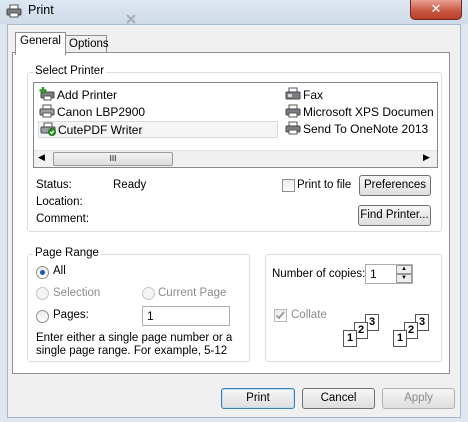 Image resolution: width=468 pixels, height=422 pixels. I want to click on printer-name: Fax, so click(313, 95).